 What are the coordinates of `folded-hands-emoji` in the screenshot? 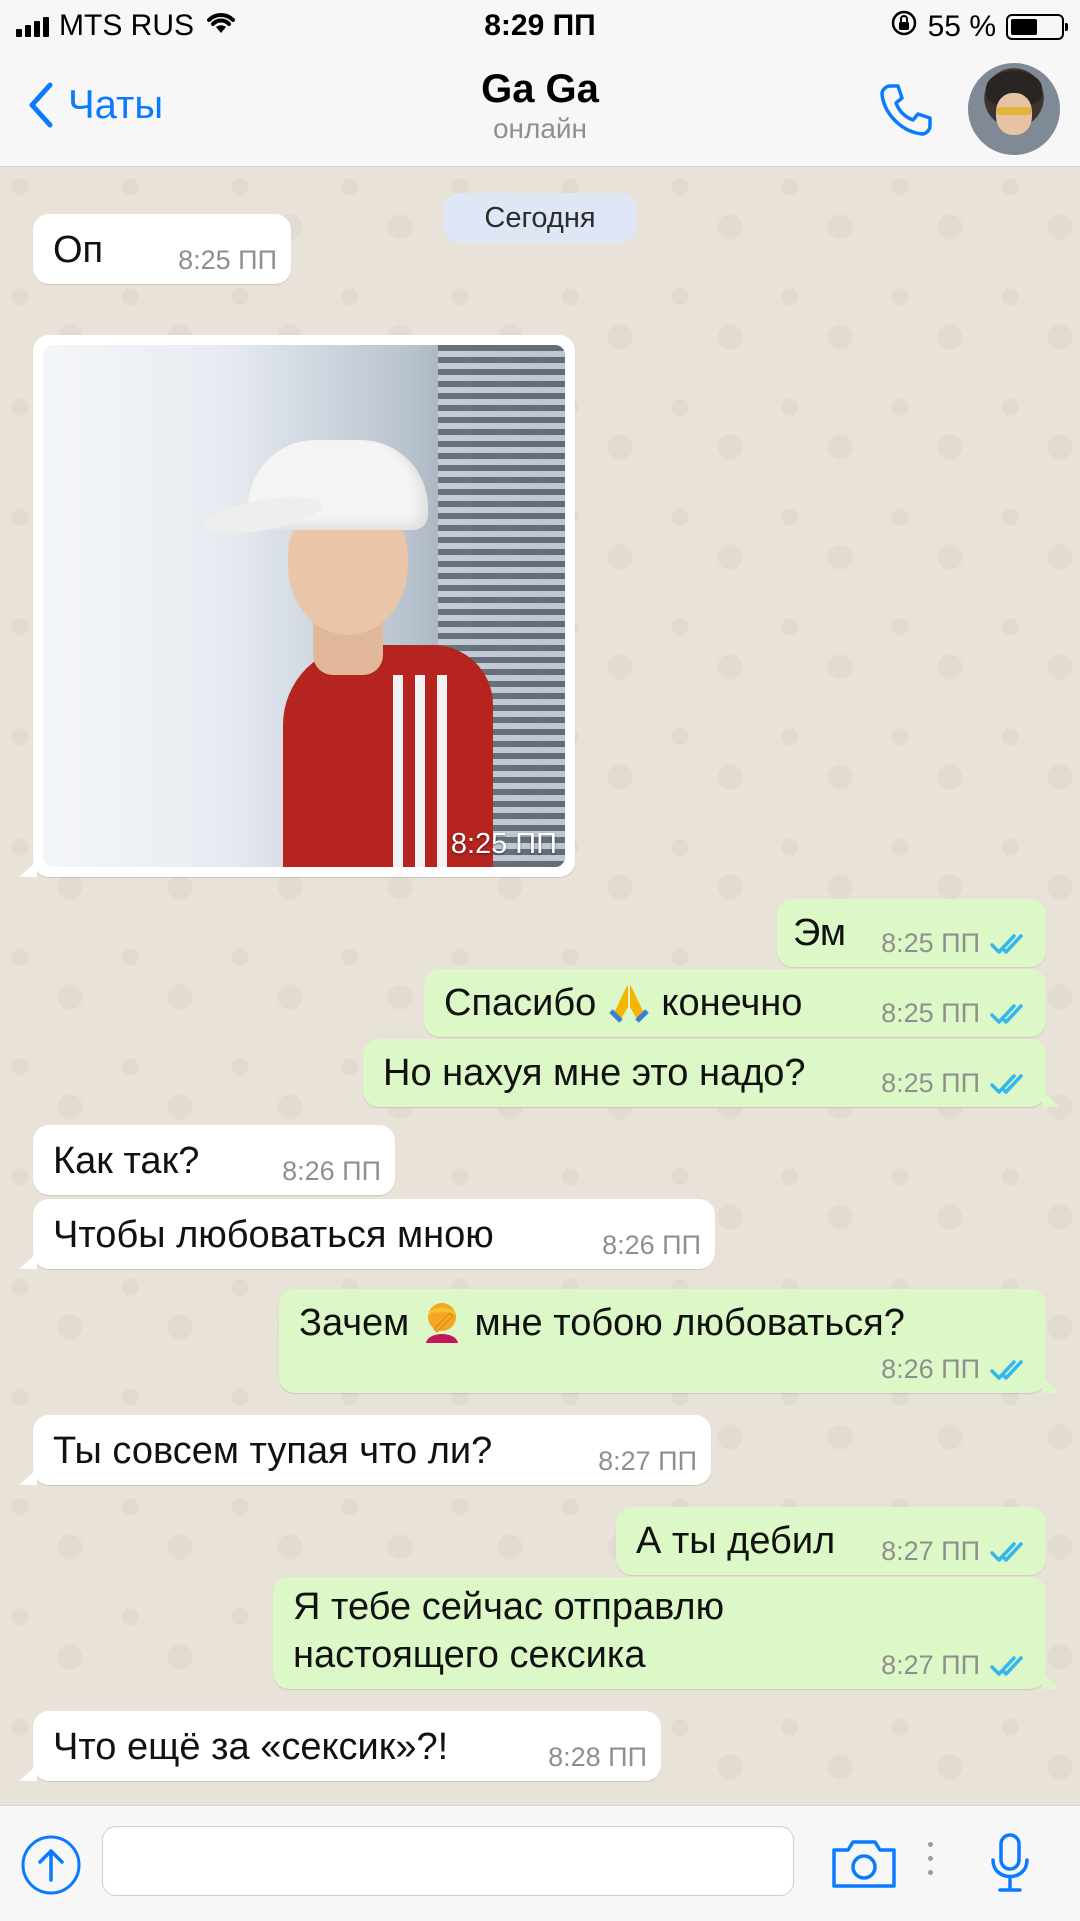 It's located at (629, 1004).